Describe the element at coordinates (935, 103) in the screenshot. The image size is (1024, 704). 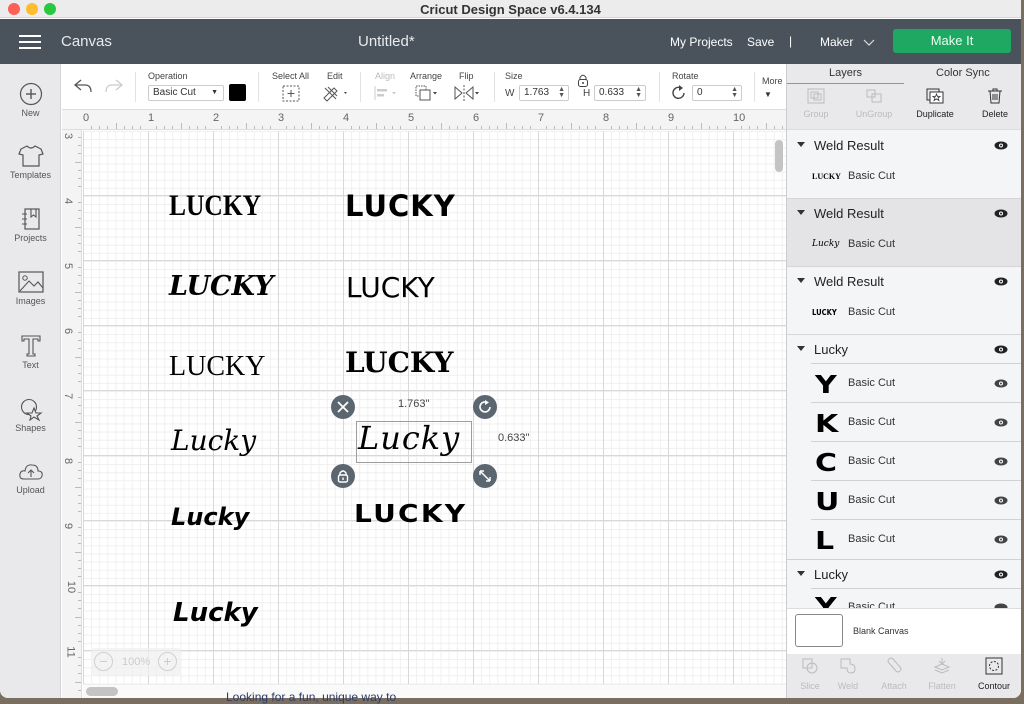
I see `duplicate-button: Duplicate` at that location.